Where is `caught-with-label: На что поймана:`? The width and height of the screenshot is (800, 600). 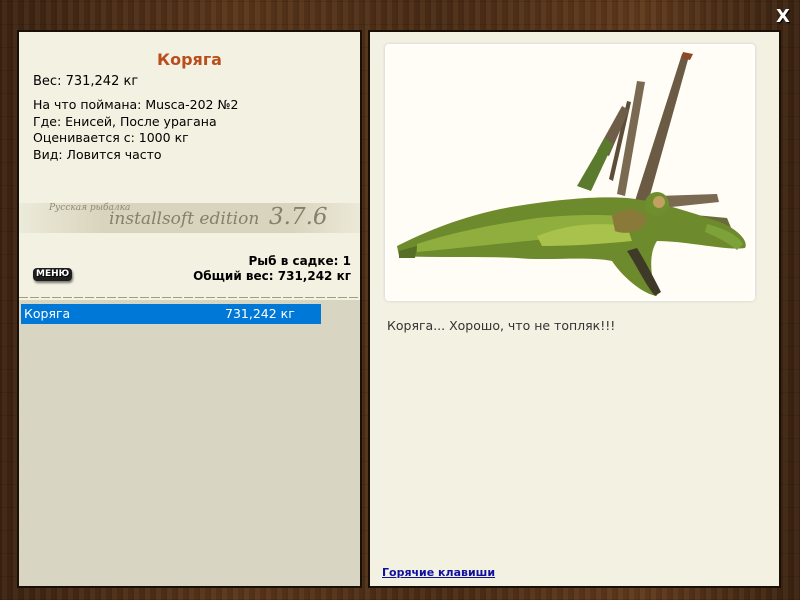 caught-with-label: На что поймана: is located at coordinates (87, 104).